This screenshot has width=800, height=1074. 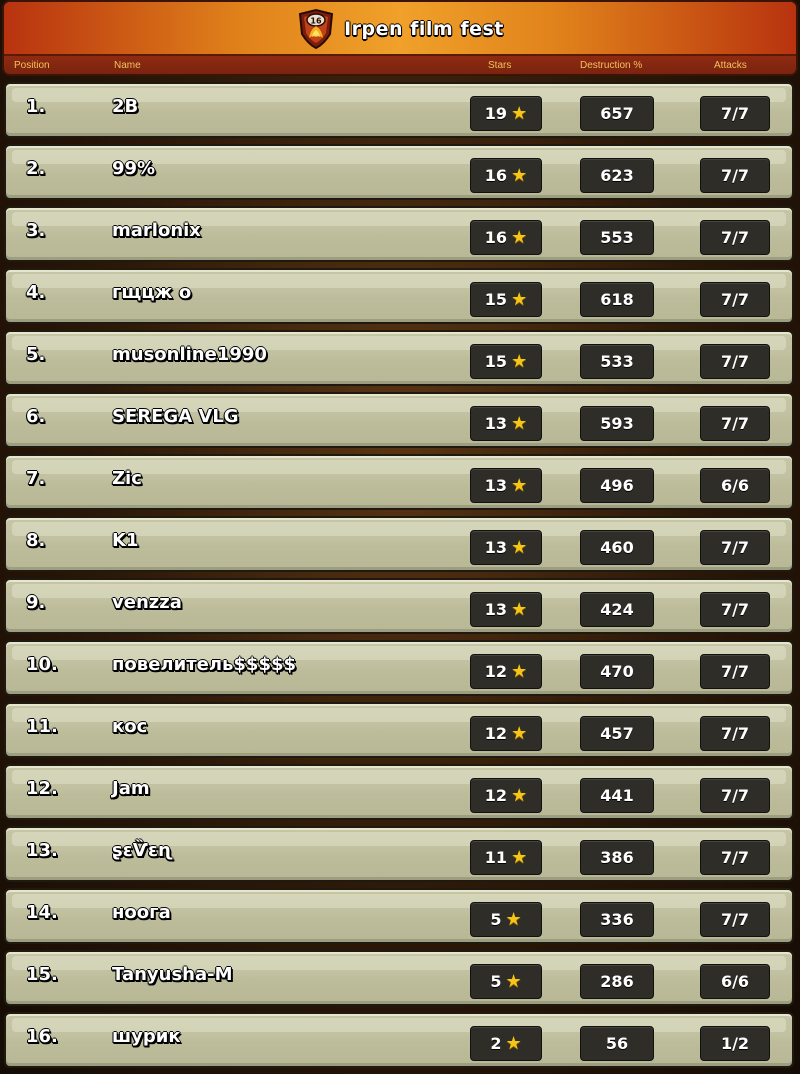 I want to click on table-row: 10. повелитель$$$$$ 12 ★ 470 7/7, so click(x=399, y=668).